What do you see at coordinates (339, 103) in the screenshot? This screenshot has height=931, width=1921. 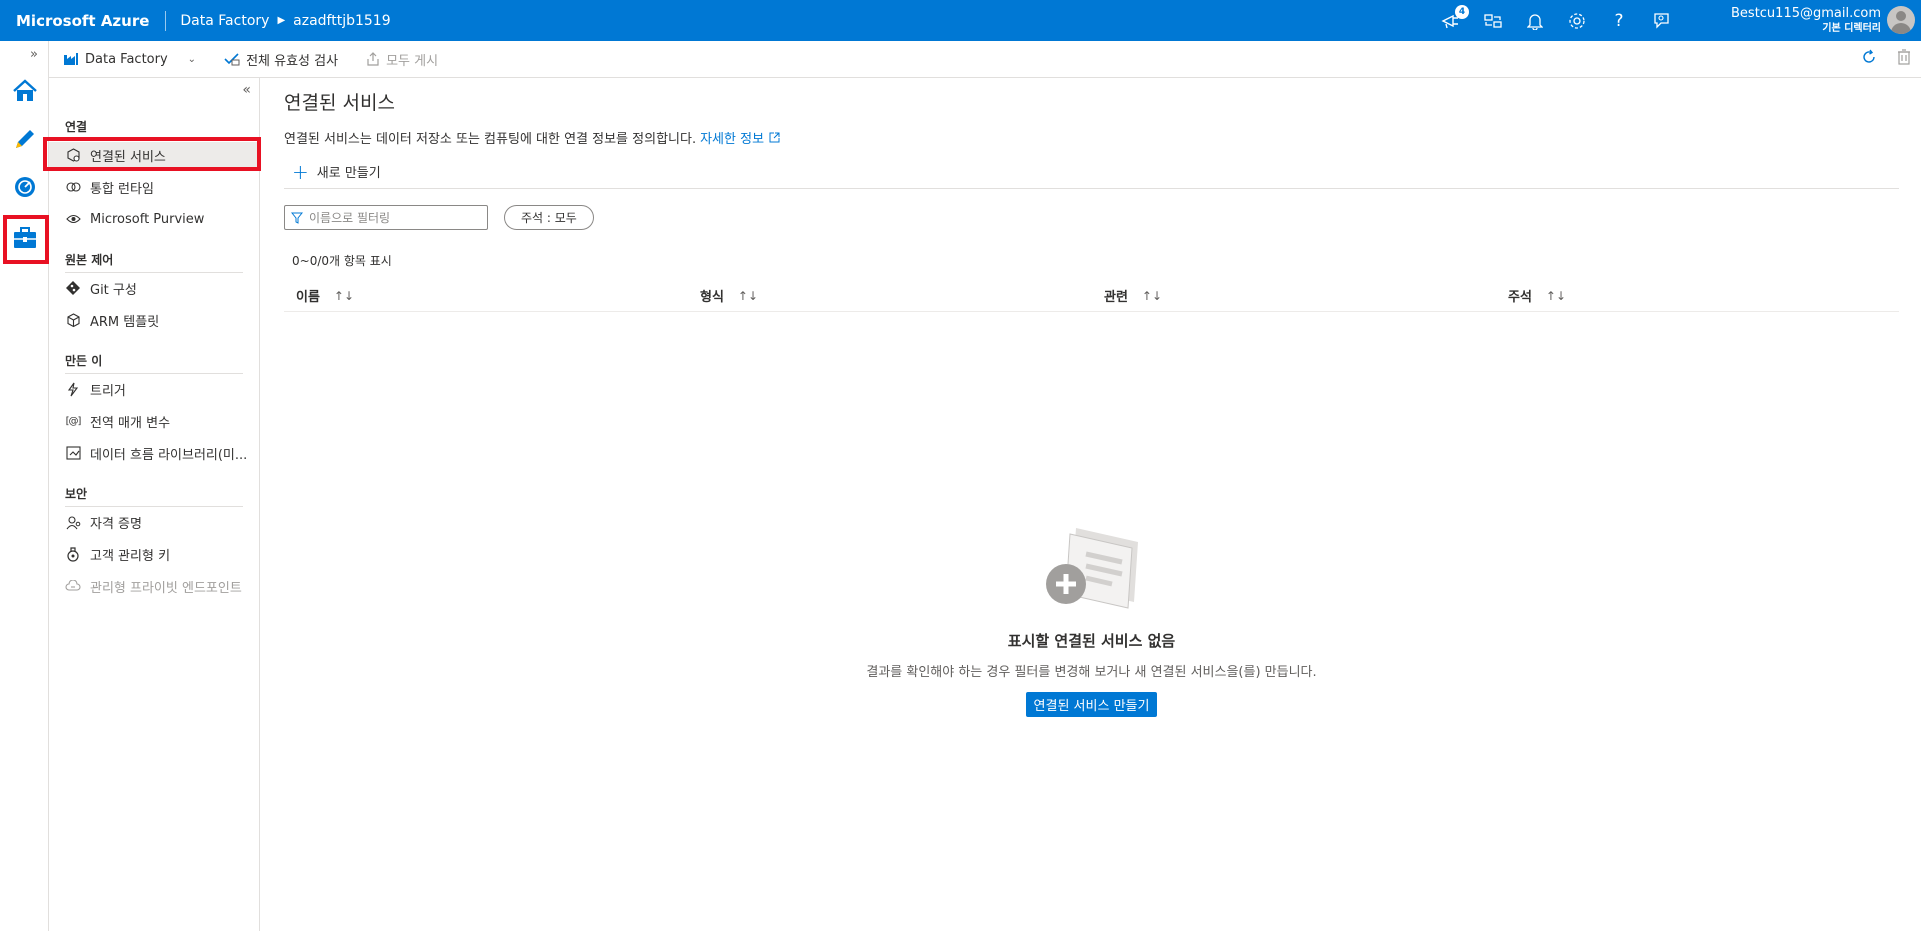 I see `page-title: 연결된 서비스` at bounding box center [339, 103].